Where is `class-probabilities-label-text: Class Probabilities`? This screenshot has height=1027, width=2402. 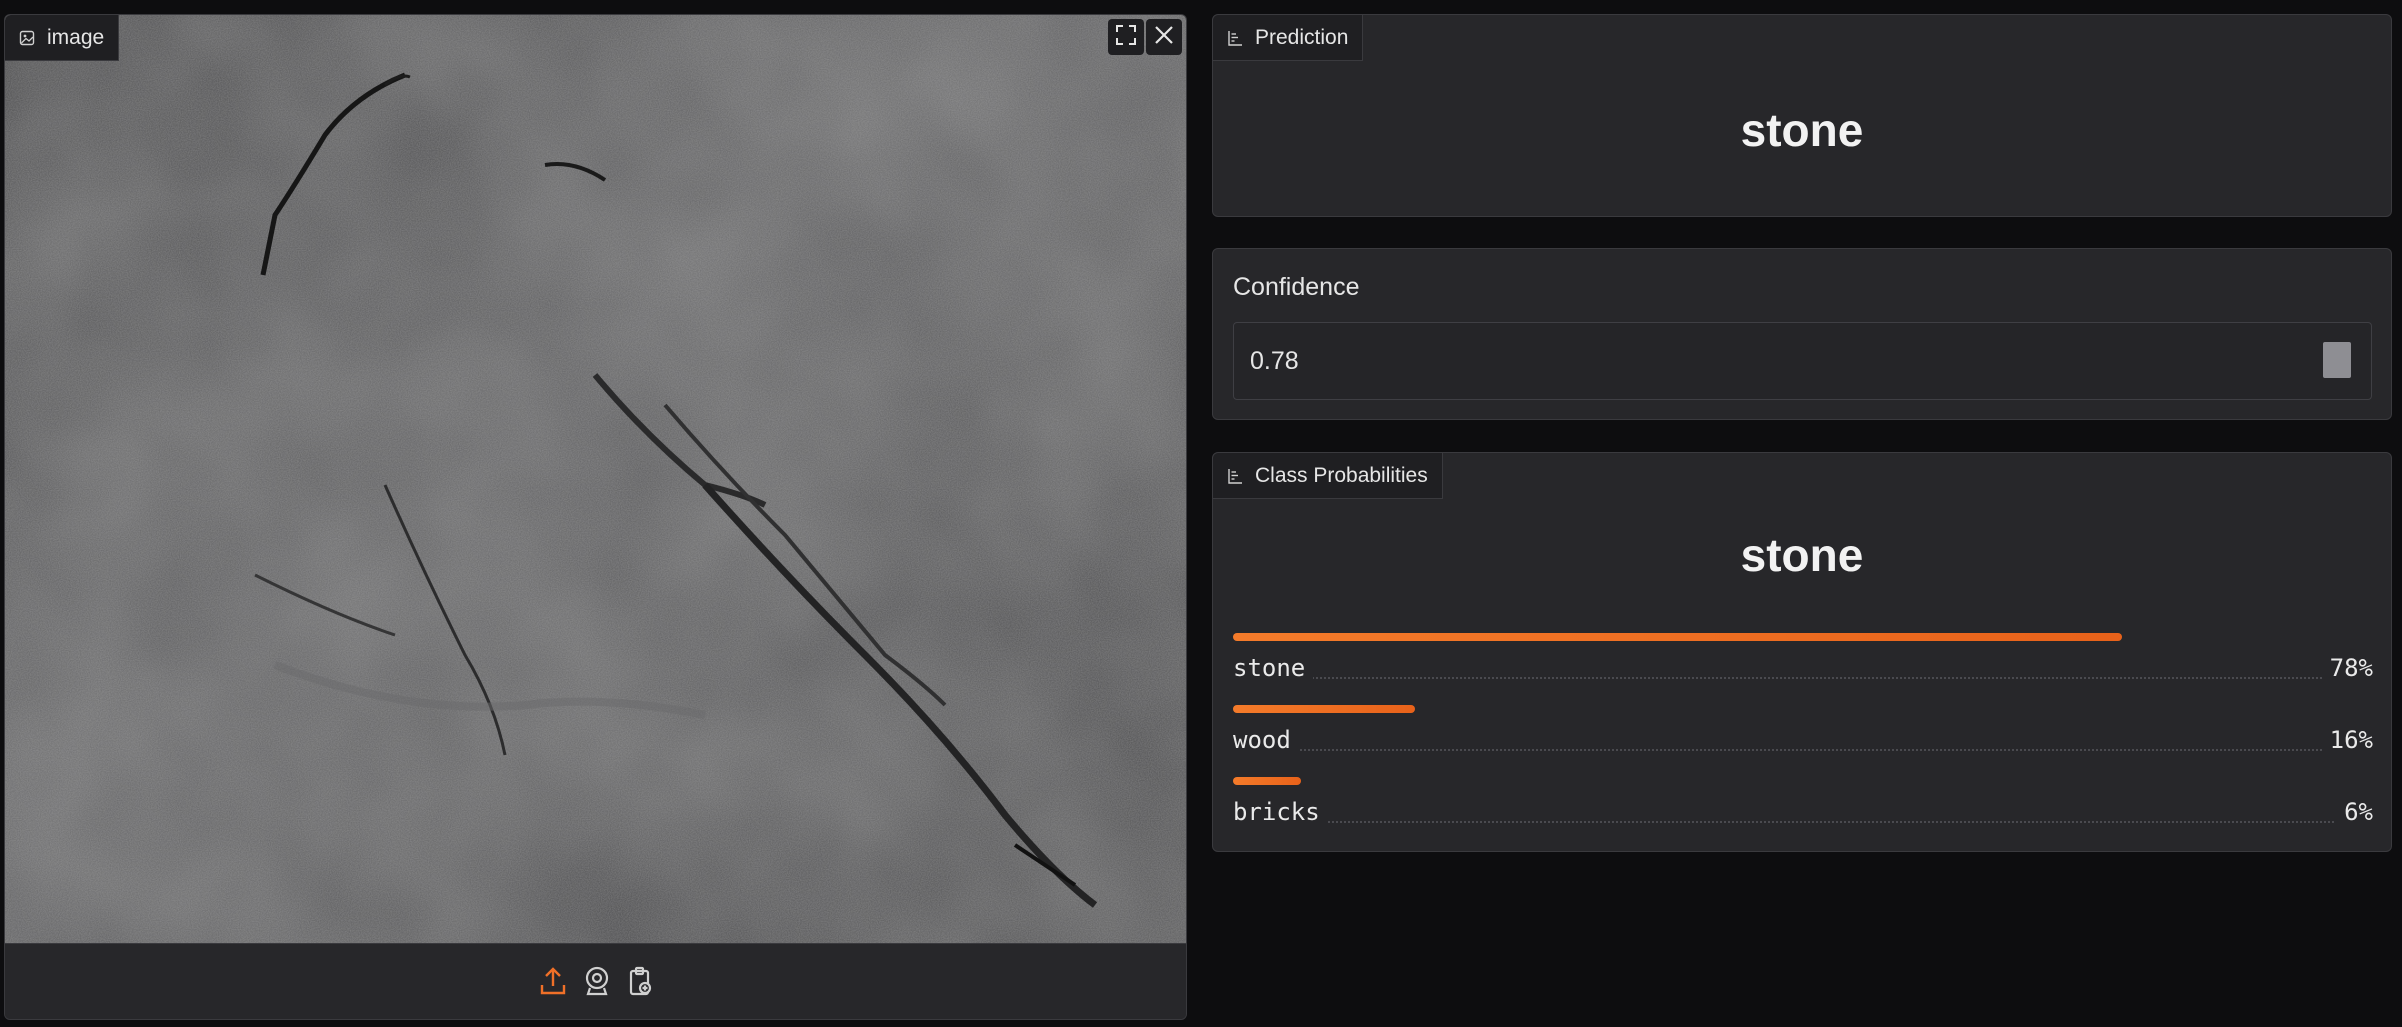
class-probabilities-label-text: Class Probabilities is located at coordinates (1341, 475).